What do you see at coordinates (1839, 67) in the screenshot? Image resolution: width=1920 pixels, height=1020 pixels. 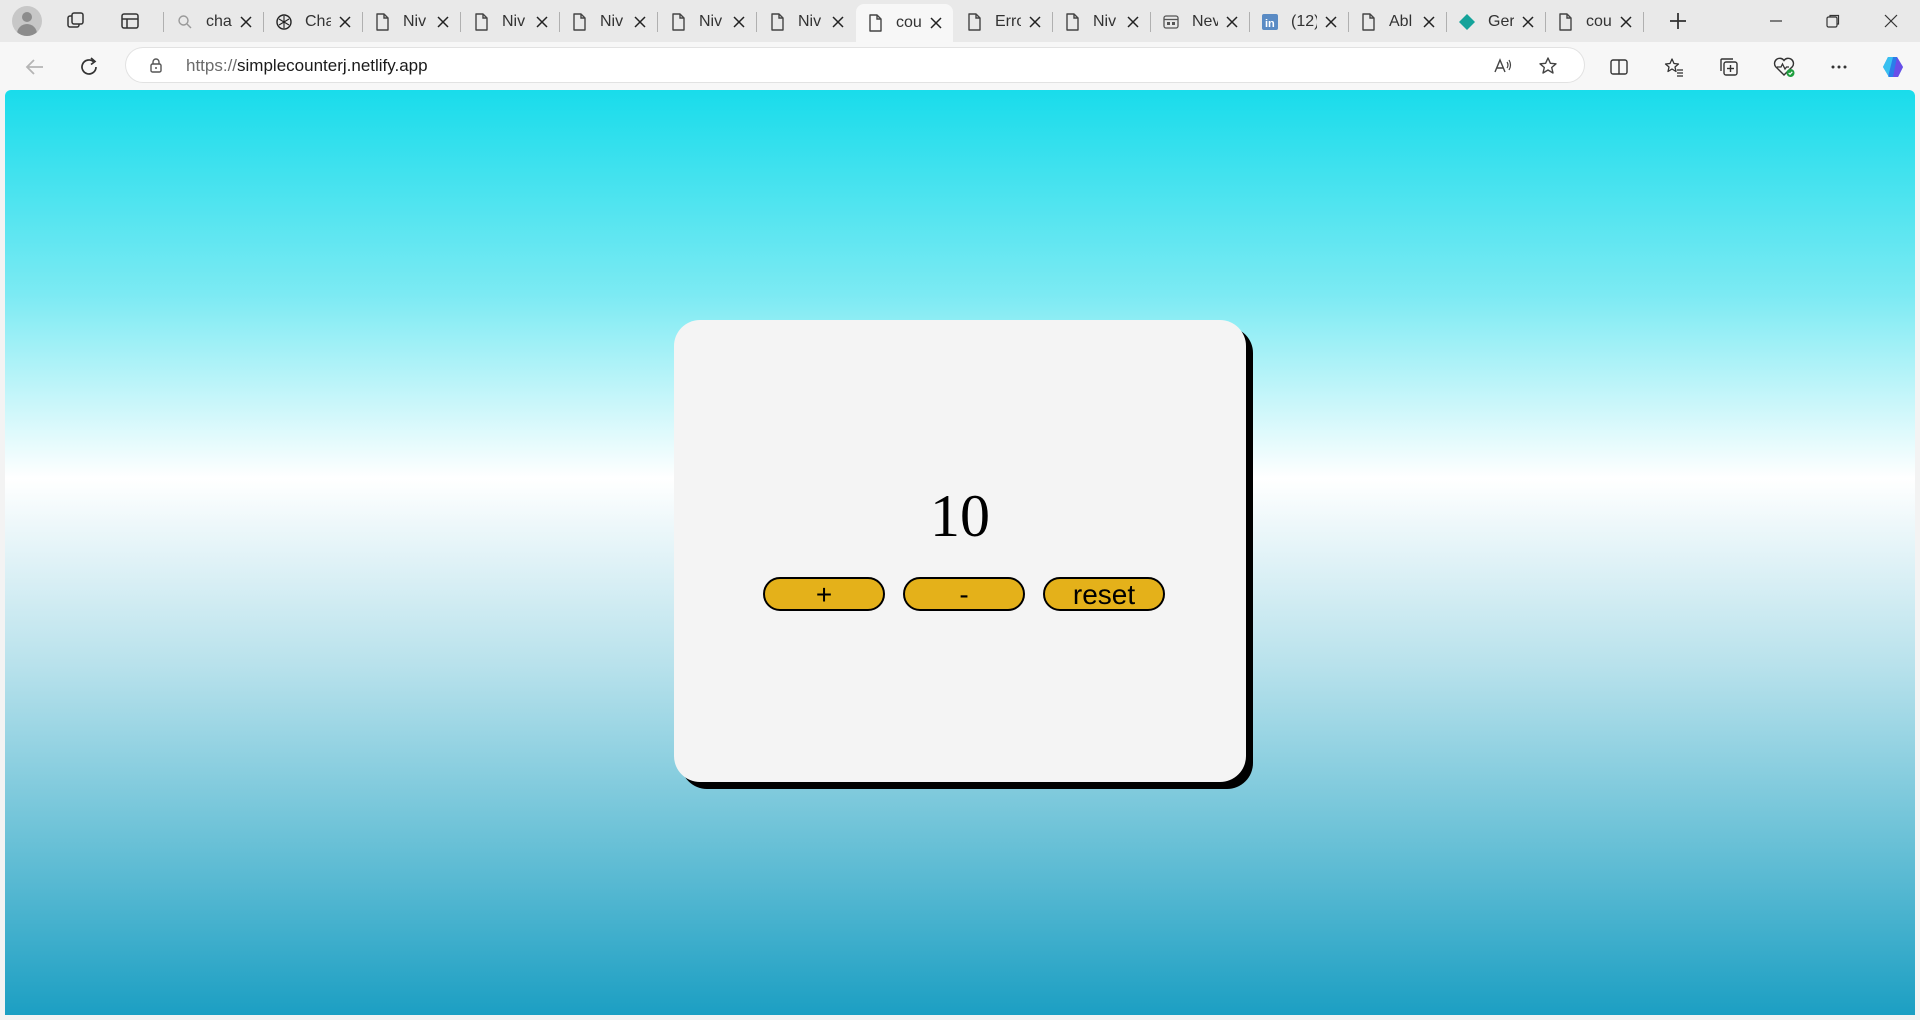 I see `more-options-icon` at bounding box center [1839, 67].